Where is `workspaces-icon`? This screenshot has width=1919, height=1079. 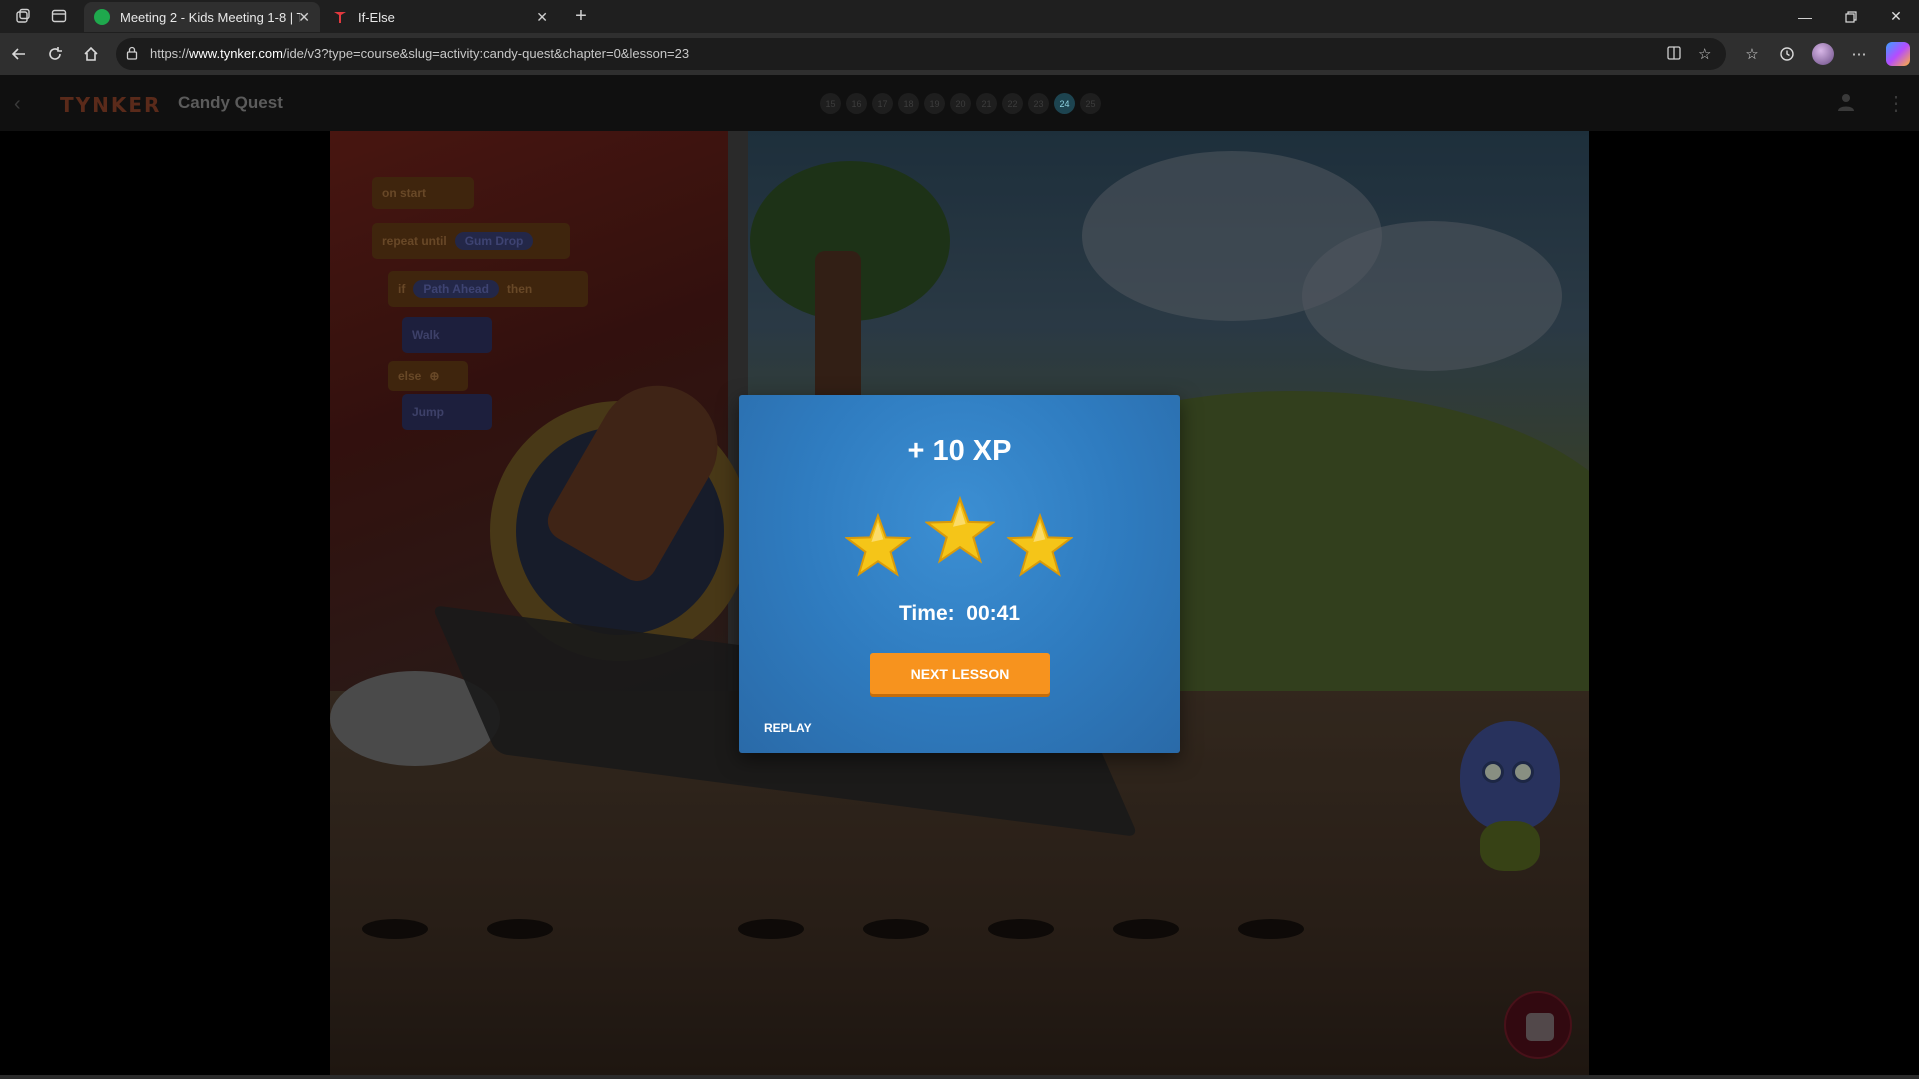 workspaces-icon is located at coordinates (23, 16).